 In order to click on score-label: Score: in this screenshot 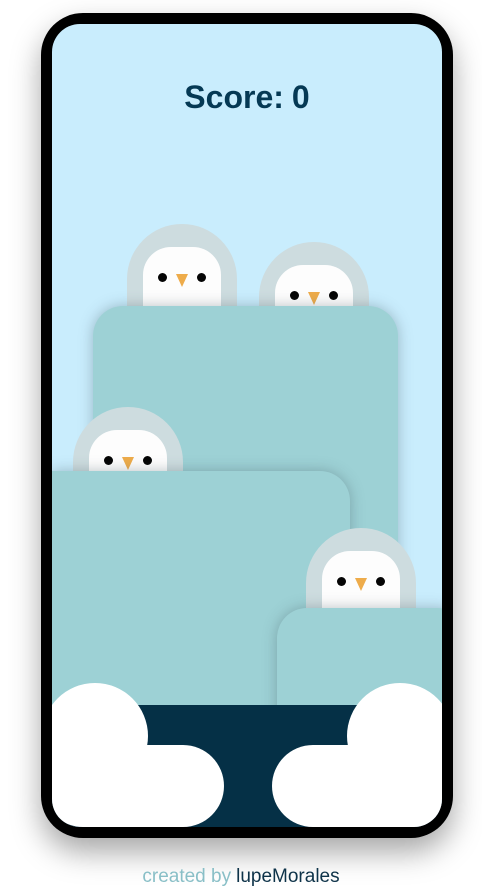, I will do `click(234, 97)`.